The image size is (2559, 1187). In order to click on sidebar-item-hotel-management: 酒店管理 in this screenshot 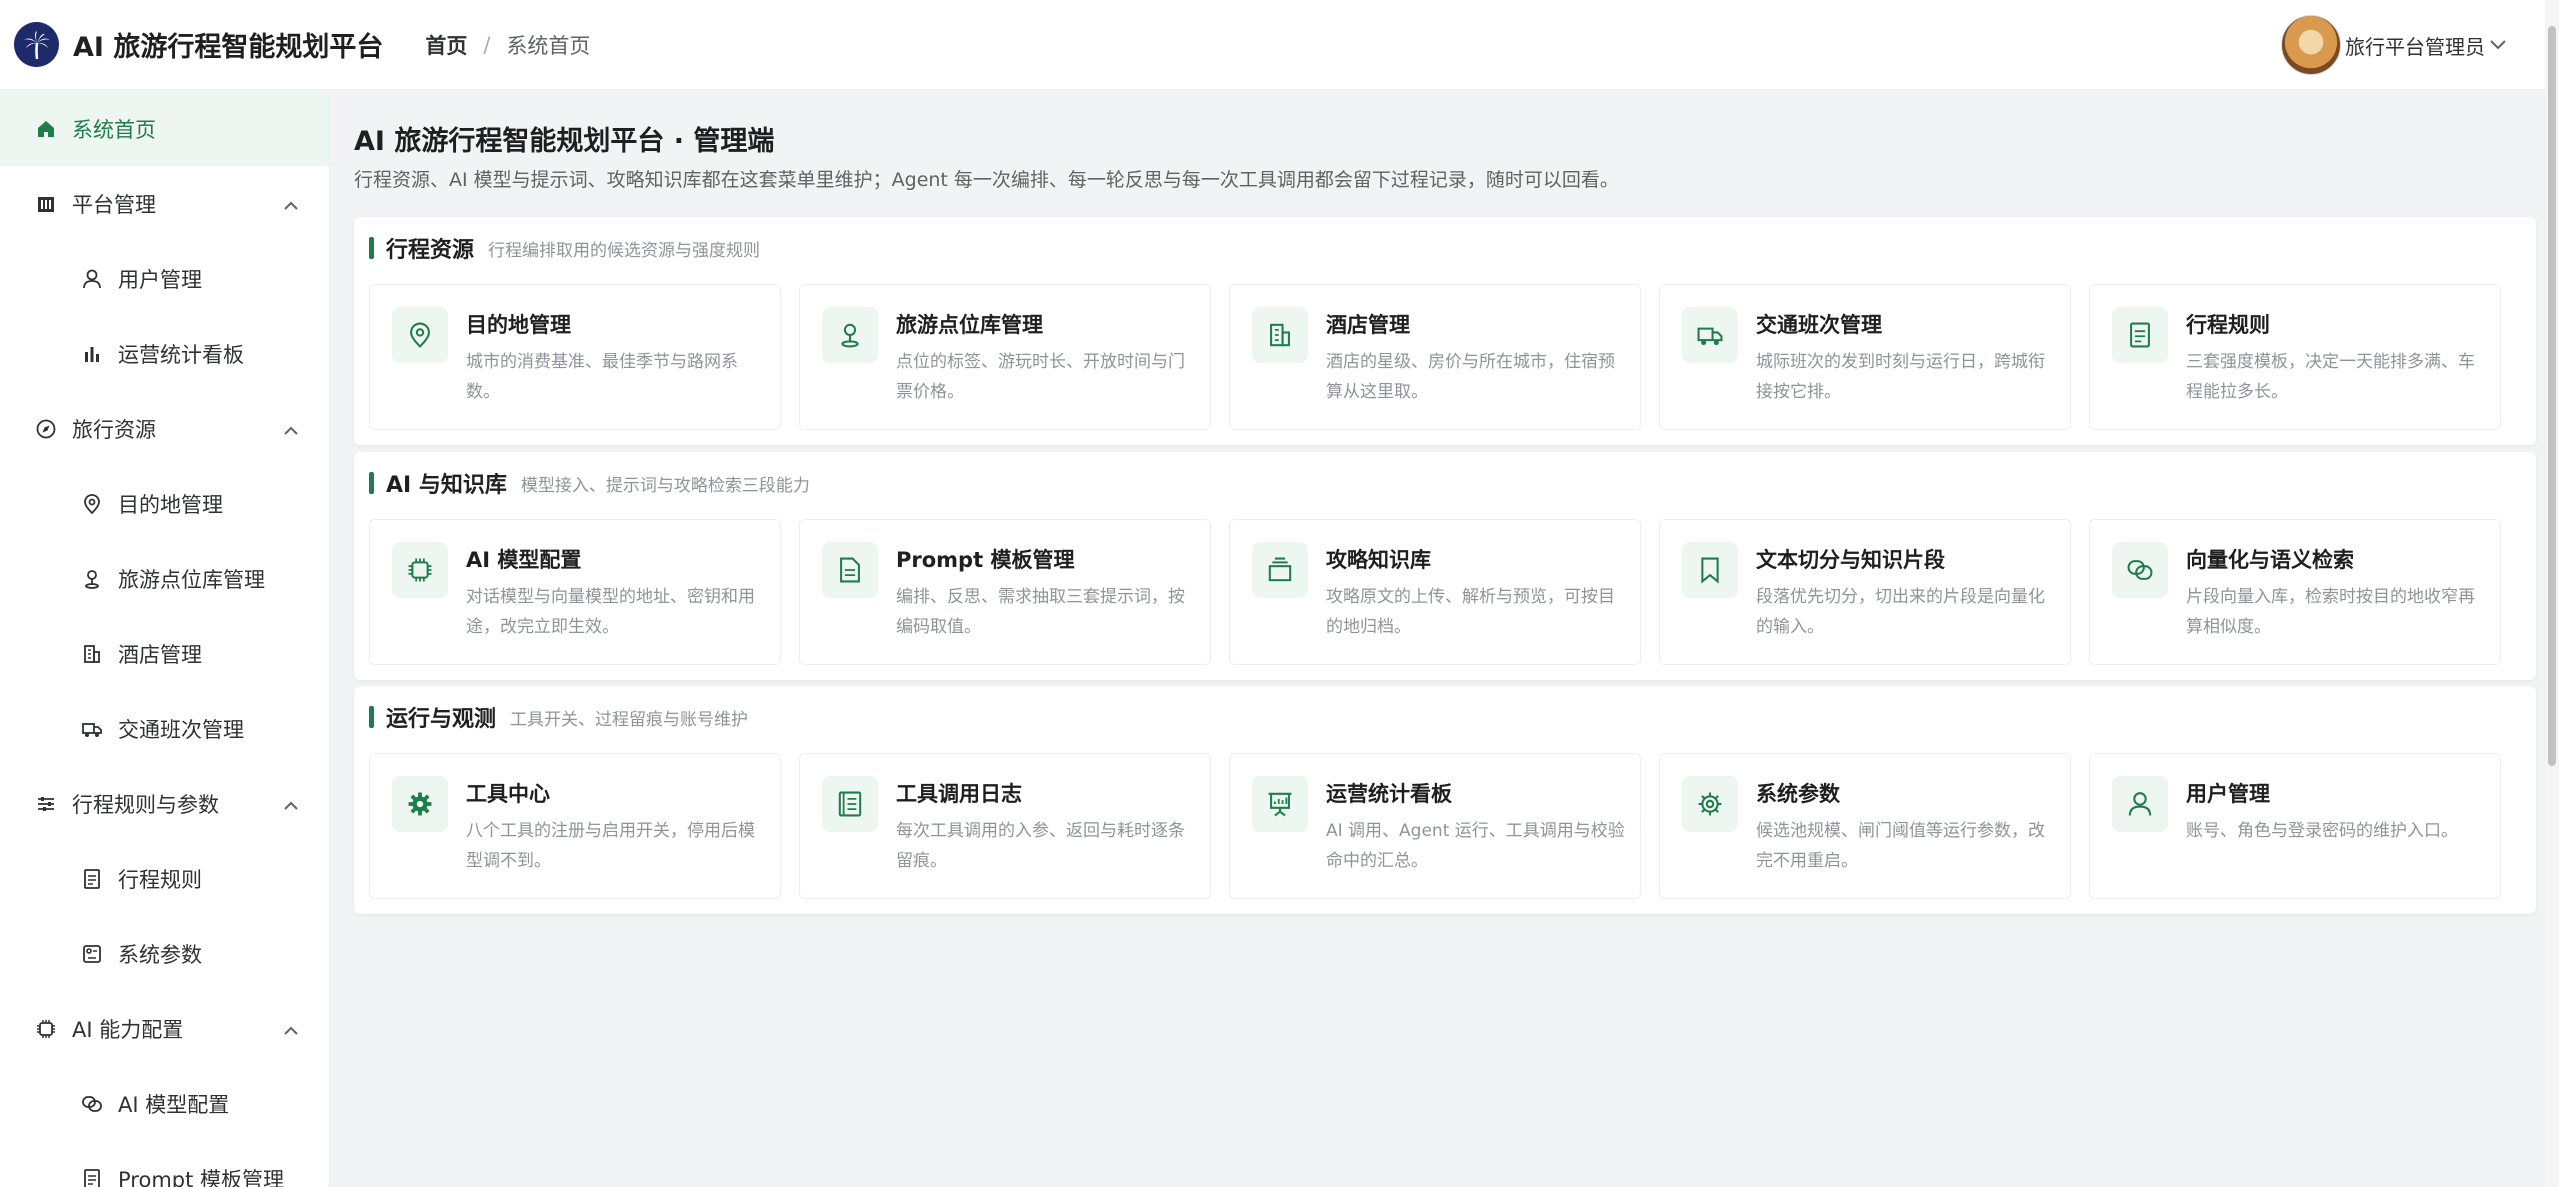, I will do `click(164, 653)`.